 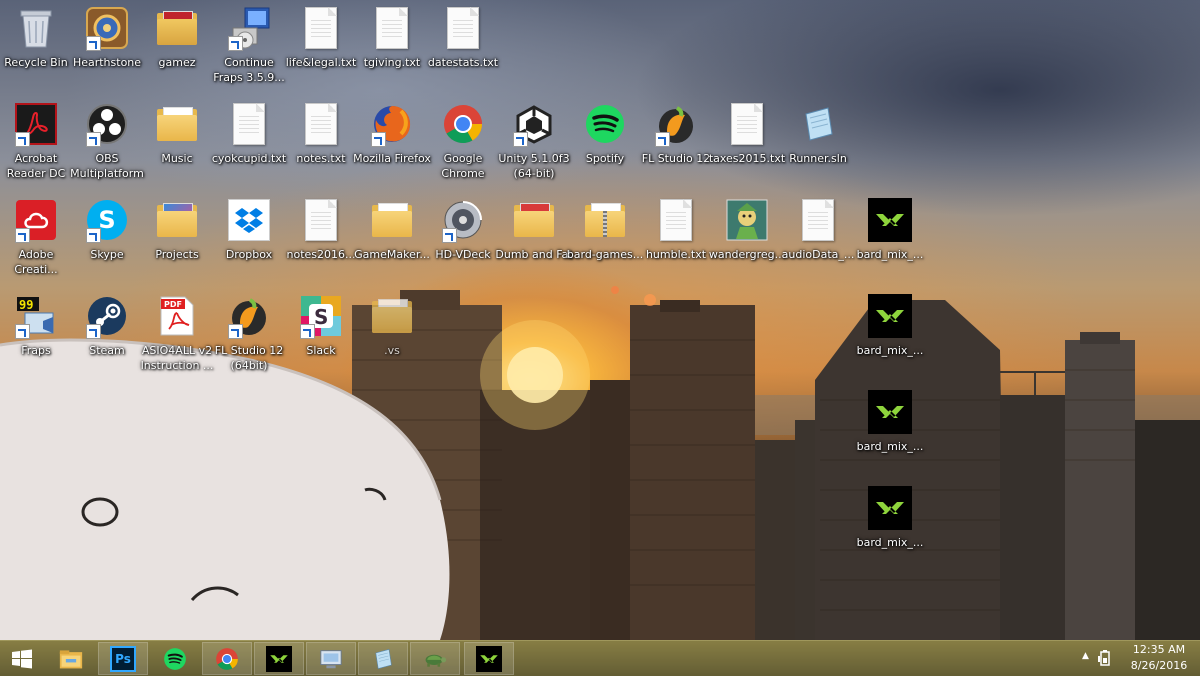 I want to click on steam-icon, so click(x=107, y=316).